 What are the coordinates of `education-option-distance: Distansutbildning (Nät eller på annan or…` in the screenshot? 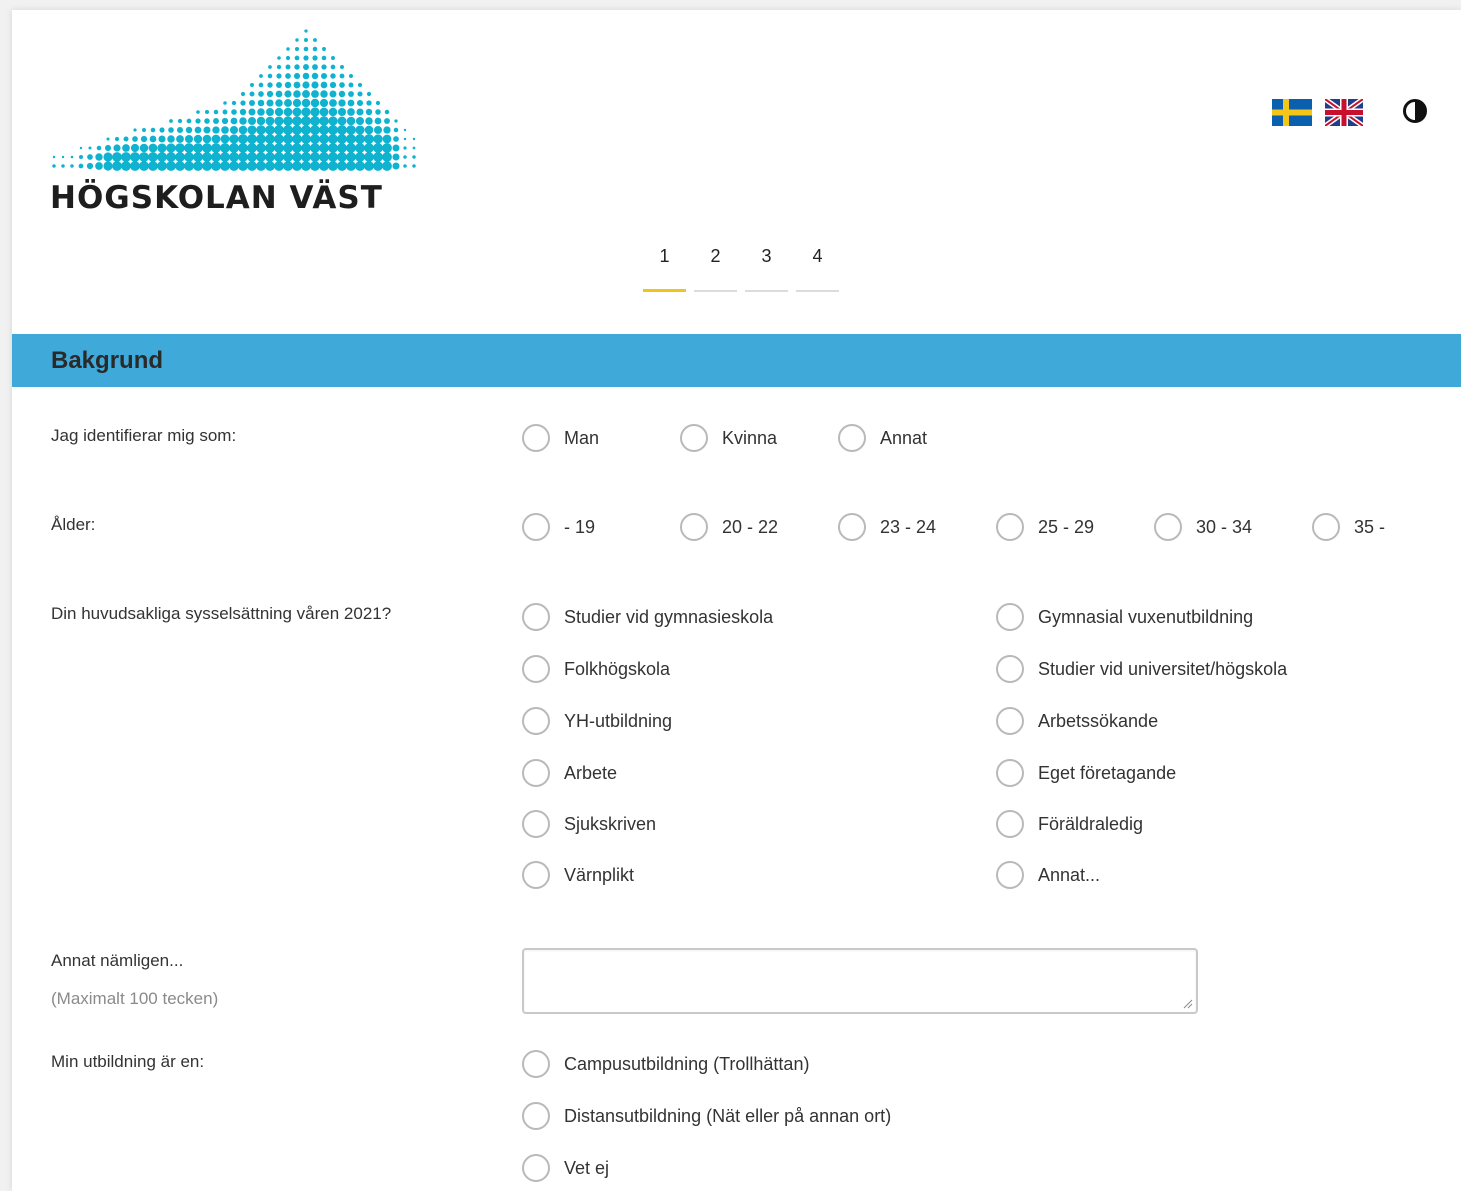 It's located at (706, 1116).